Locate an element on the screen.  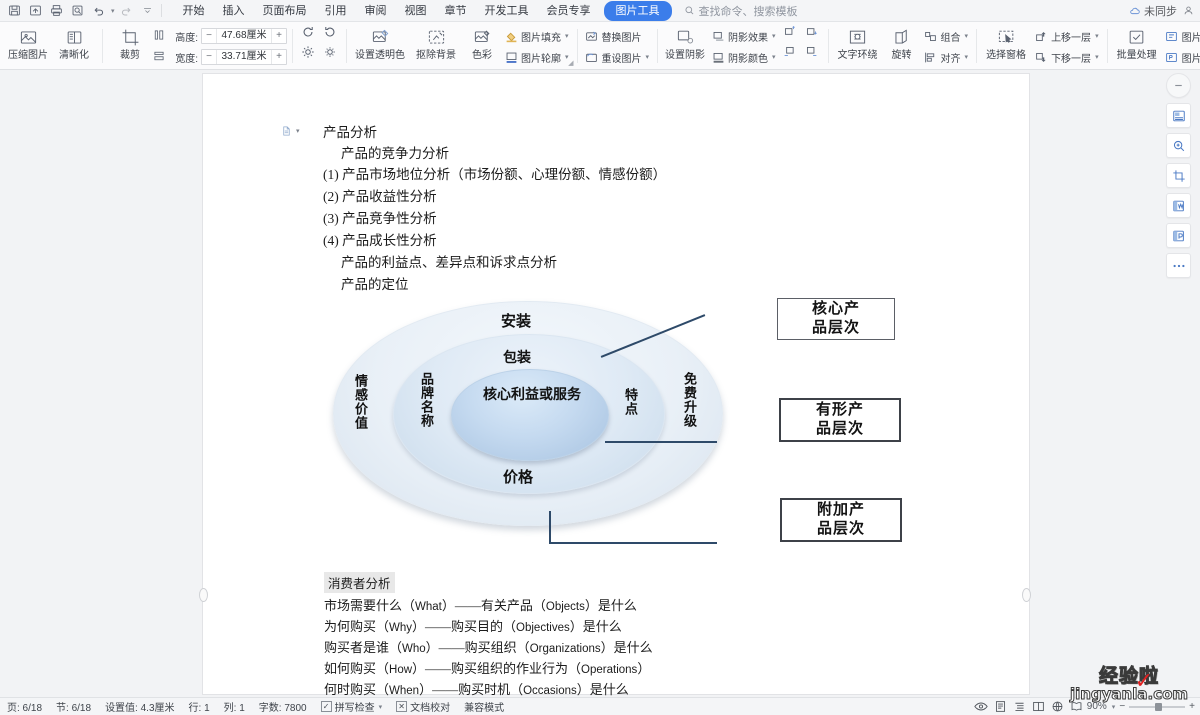
spell-check-button: ✓ 拼写检查 ▾ is located at coordinates (352, 706).